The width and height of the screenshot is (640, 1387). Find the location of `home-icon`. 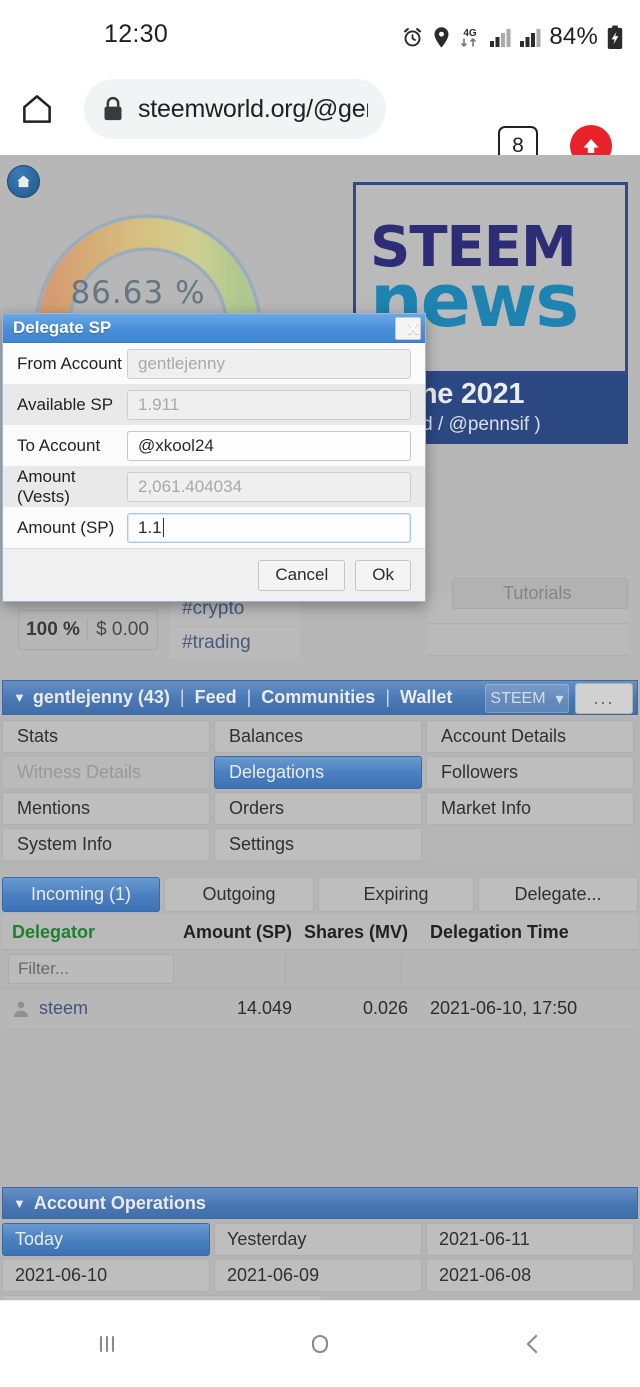

home-icon is located at coordinates (37, 109).